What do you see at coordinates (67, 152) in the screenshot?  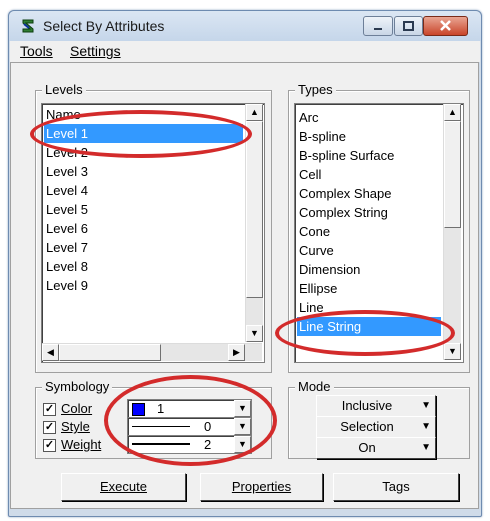 I see `list-item: Level 2` at bounding box center [67, 152].